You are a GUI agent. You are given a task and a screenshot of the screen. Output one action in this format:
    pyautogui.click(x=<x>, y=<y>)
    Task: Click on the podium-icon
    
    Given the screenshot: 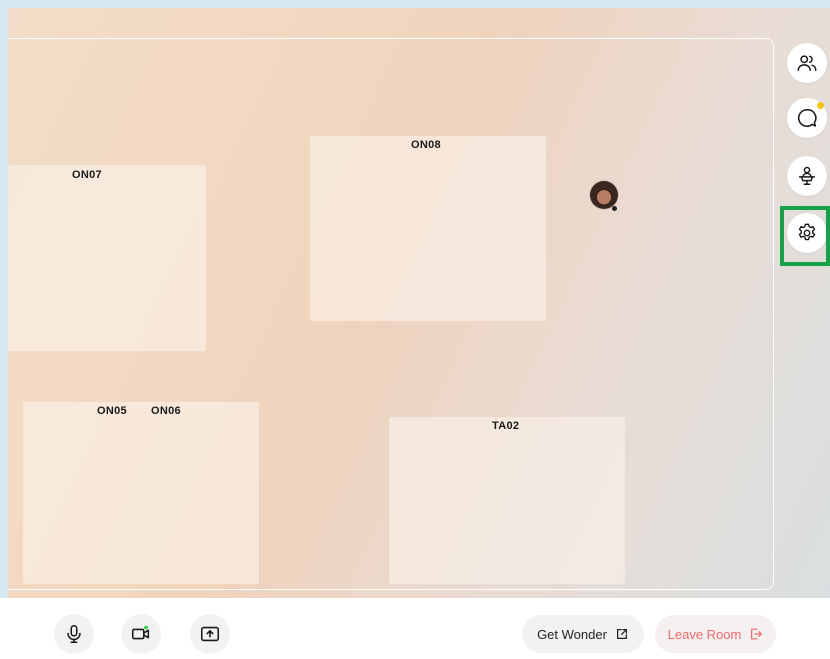 What is the action you would take?
    pyautogui.click(x=807, y=175)
    